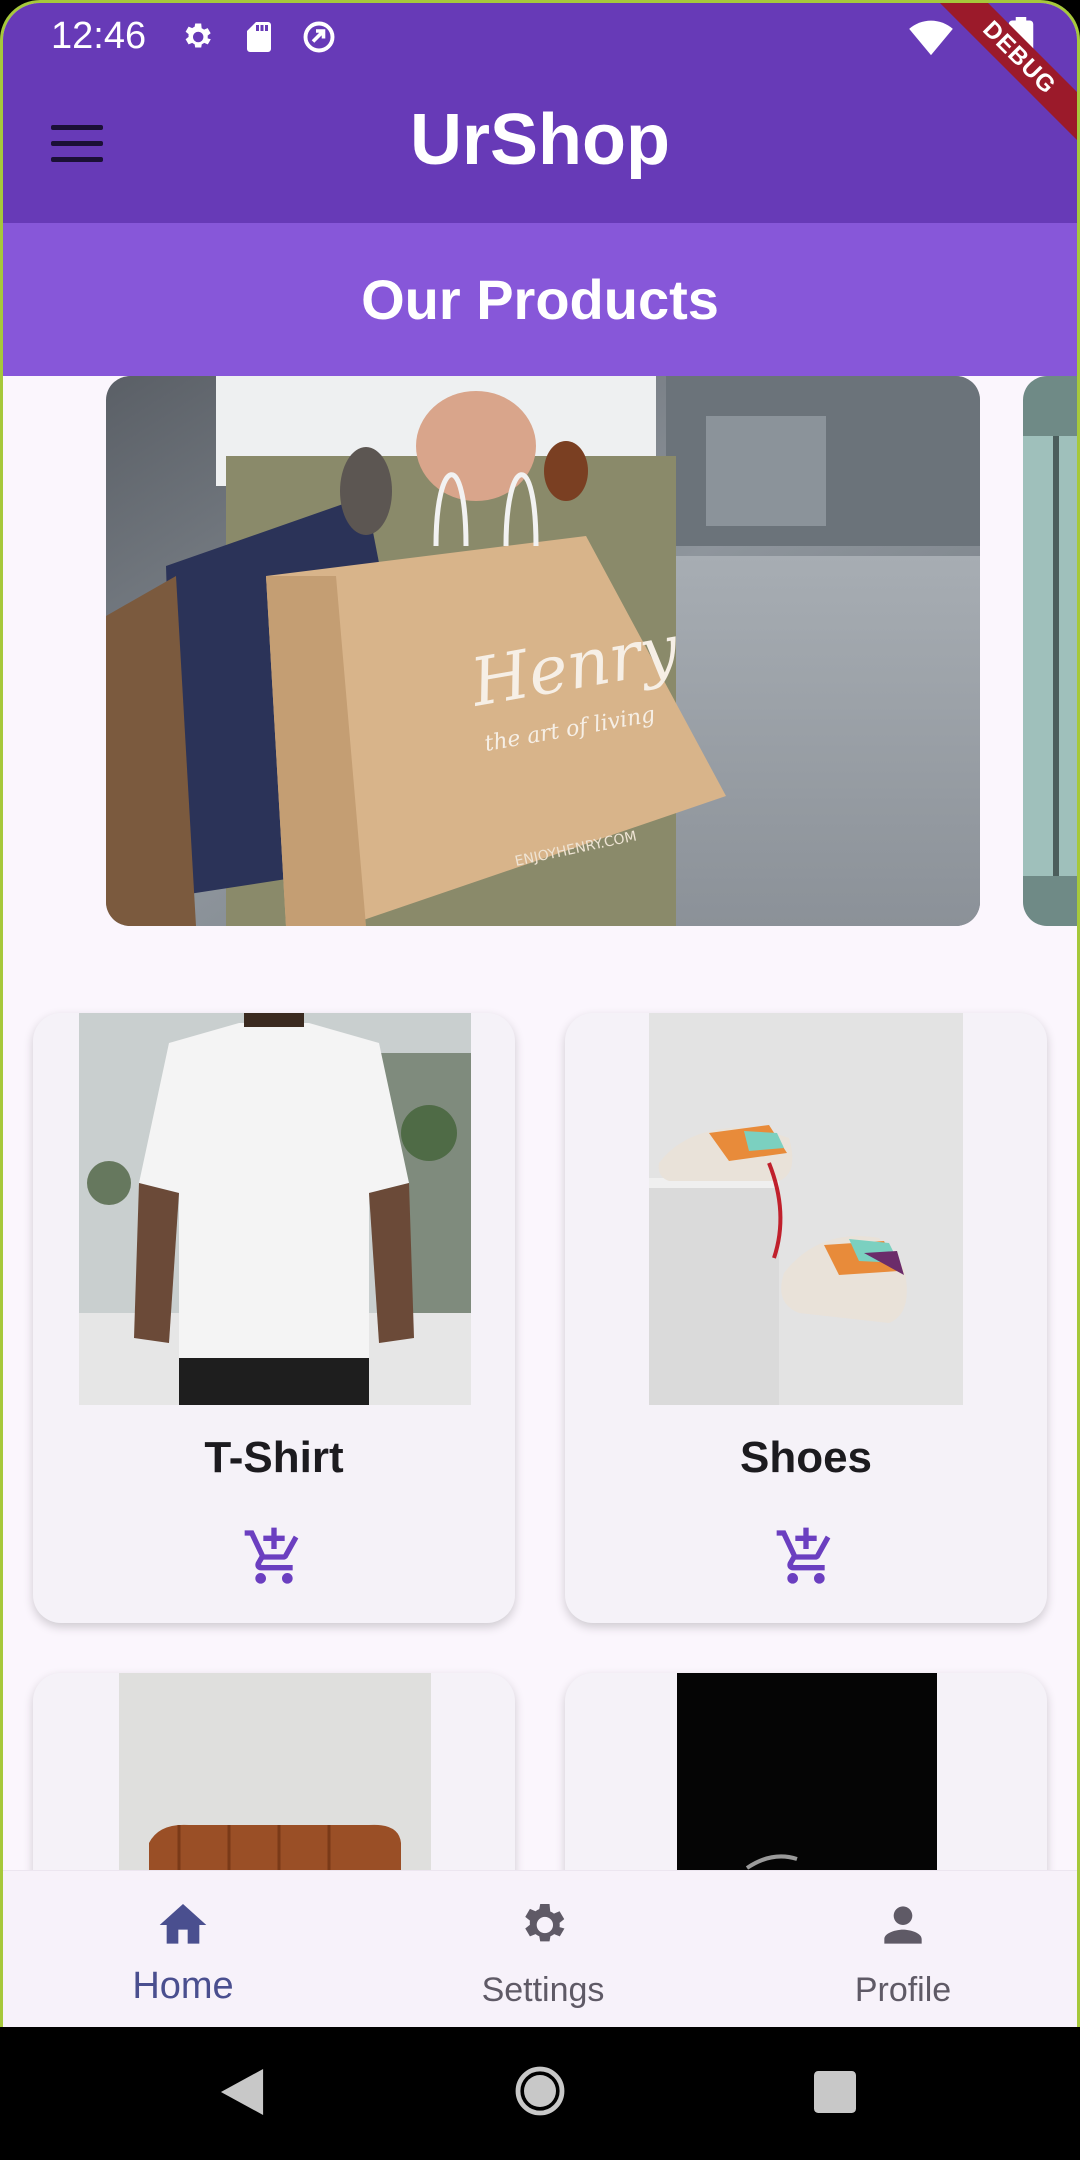 This screenshot has height=2160, width=1080. What do you see at coordinates (931, 38) in the screenshot?
I see `wifi-icon` at bounding box center [931, 38].